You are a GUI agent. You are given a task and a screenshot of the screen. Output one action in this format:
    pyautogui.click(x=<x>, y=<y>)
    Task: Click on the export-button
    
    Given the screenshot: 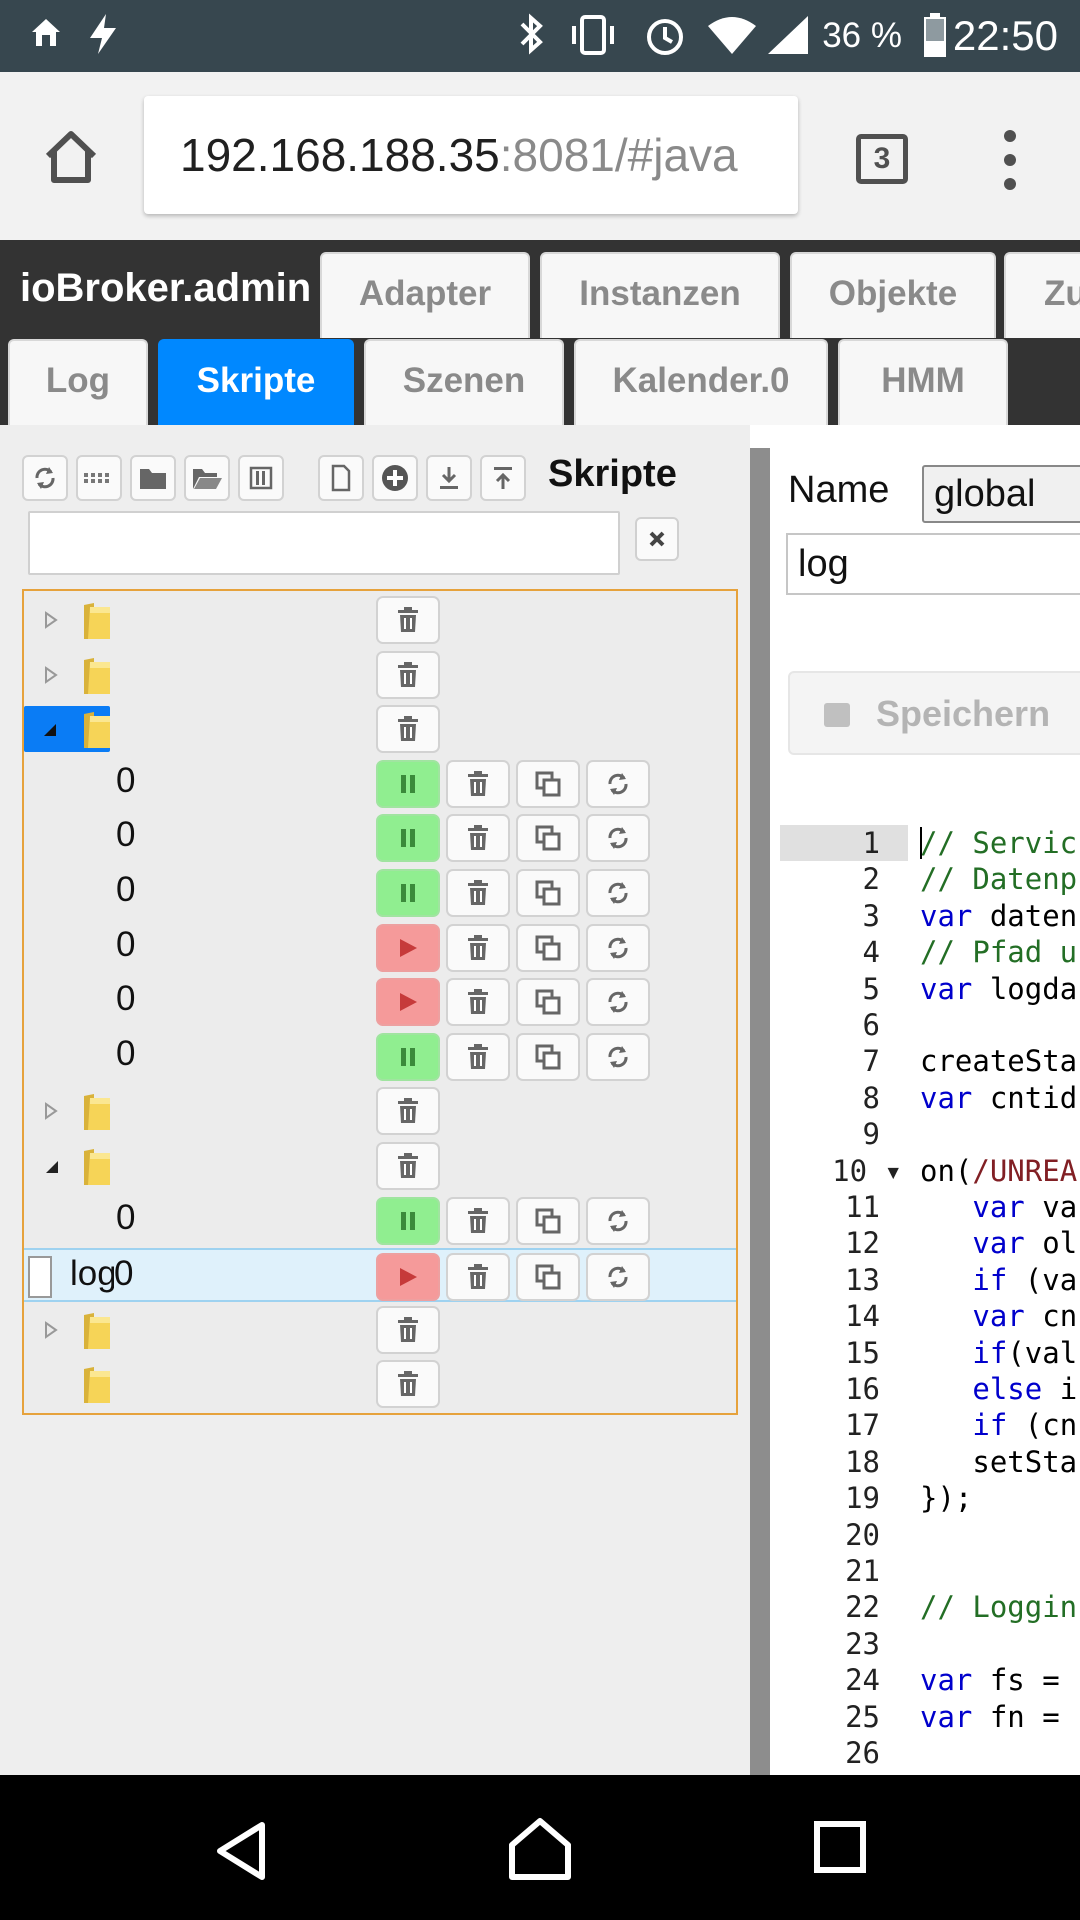 What is the action you would take?
    pyautogui.click(x=449, y=478)
    